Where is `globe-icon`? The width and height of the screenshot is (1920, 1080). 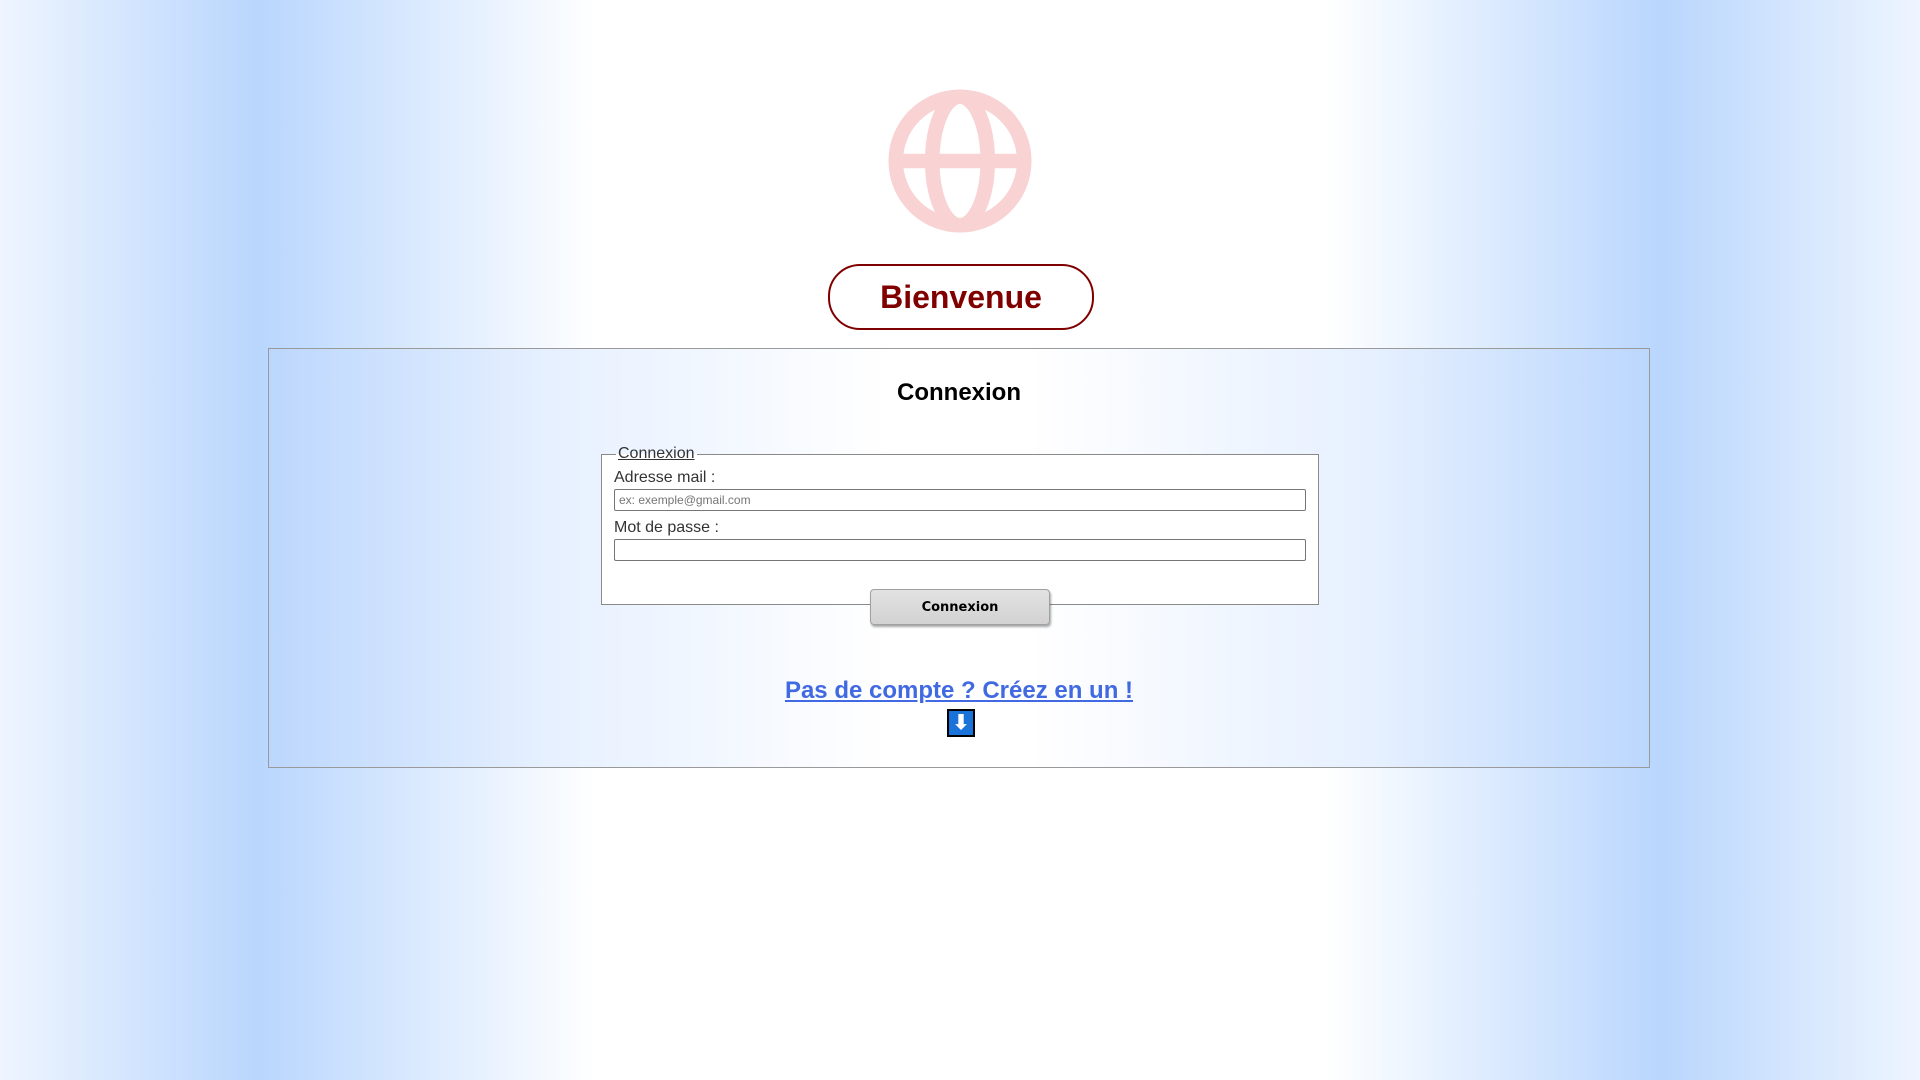 globe-icon is located at coordinates (960, 161).